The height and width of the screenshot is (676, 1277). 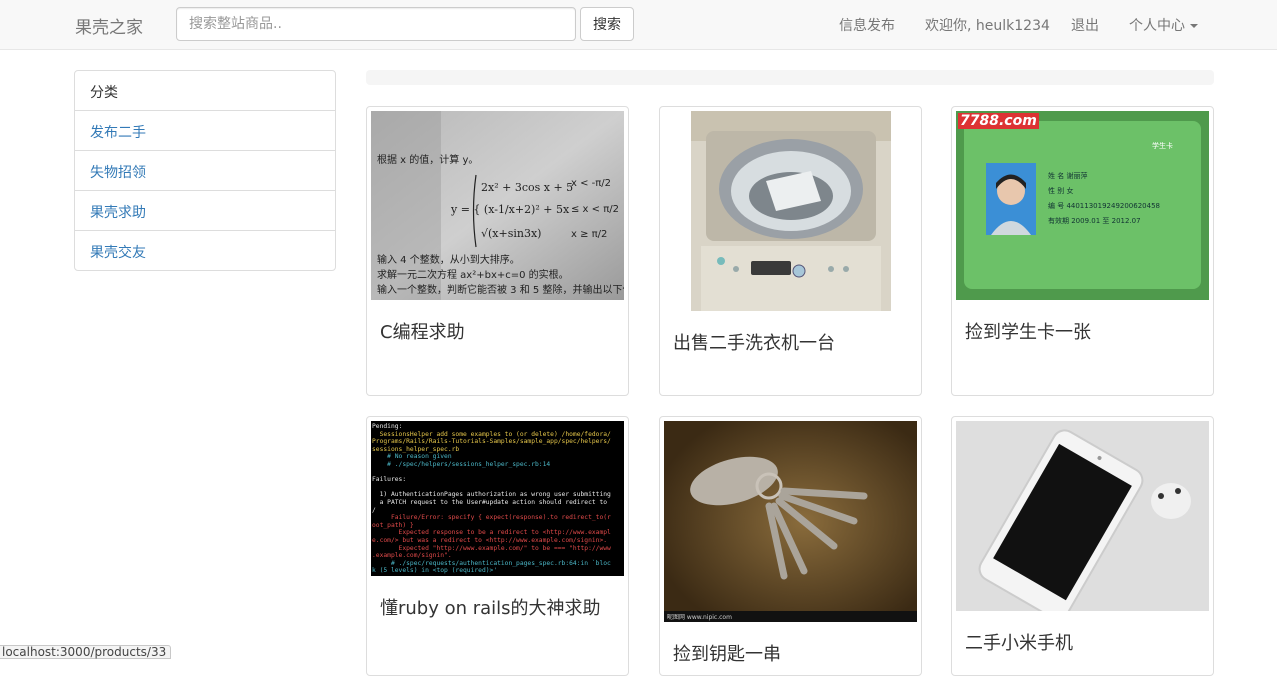 What do you see at coordinates (412, 457) in the screenshot?
I see `terminal-line: # No reason given` at bounding box center [412, 457].